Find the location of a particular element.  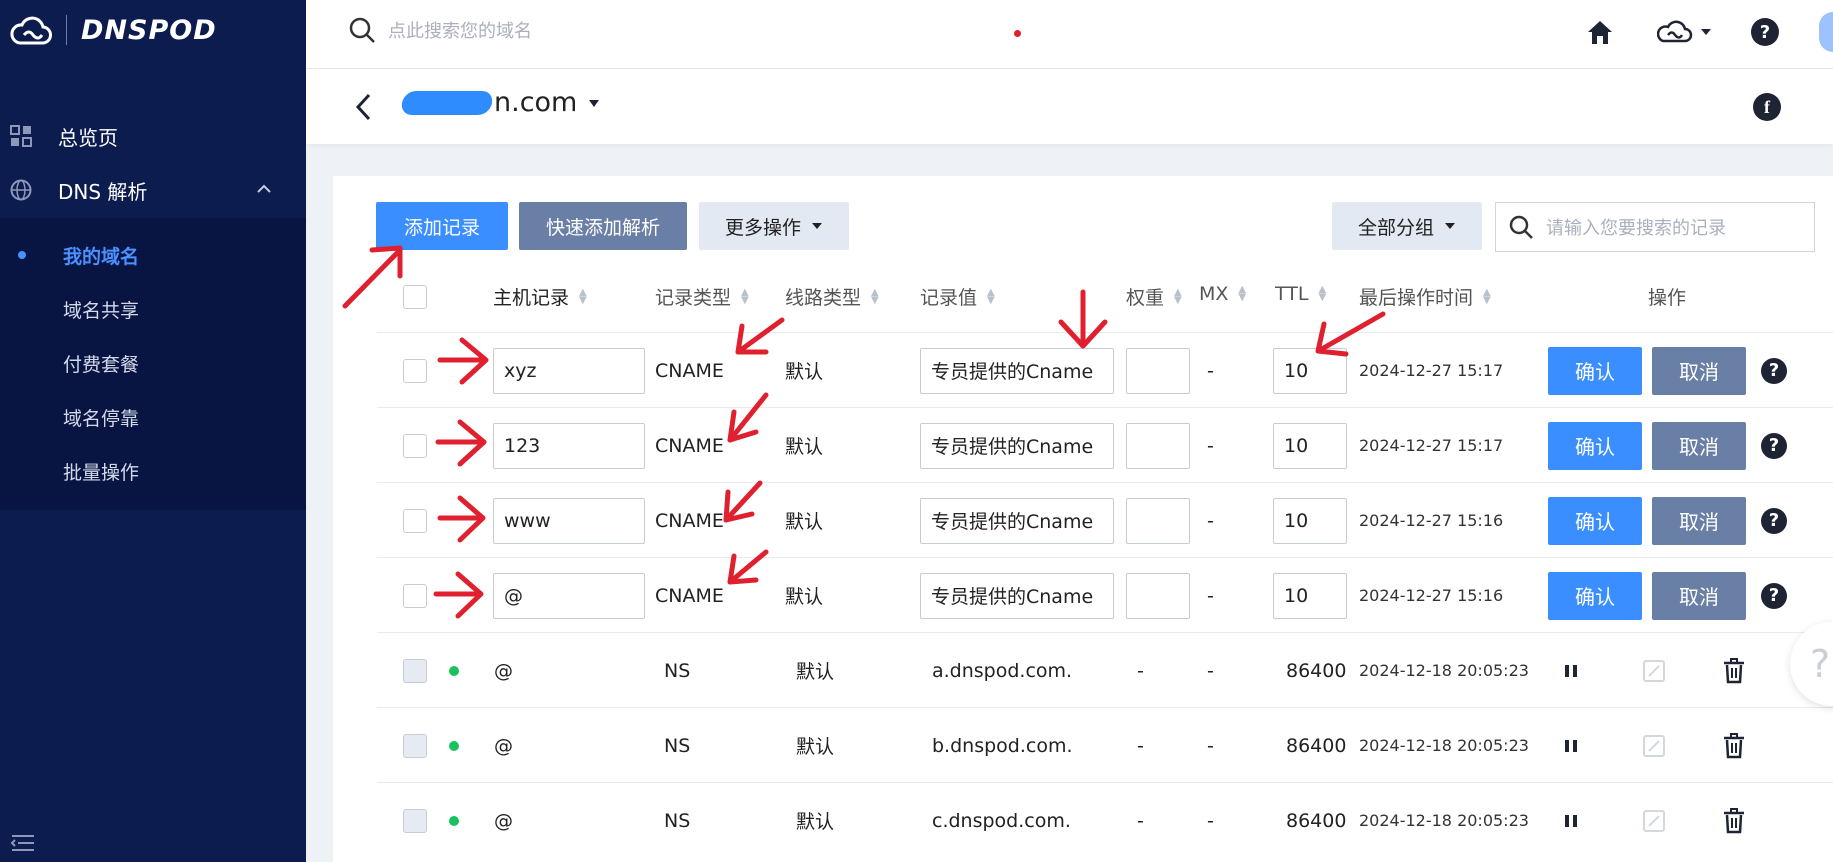

notification-dot is located at coordinates (1017, 33).